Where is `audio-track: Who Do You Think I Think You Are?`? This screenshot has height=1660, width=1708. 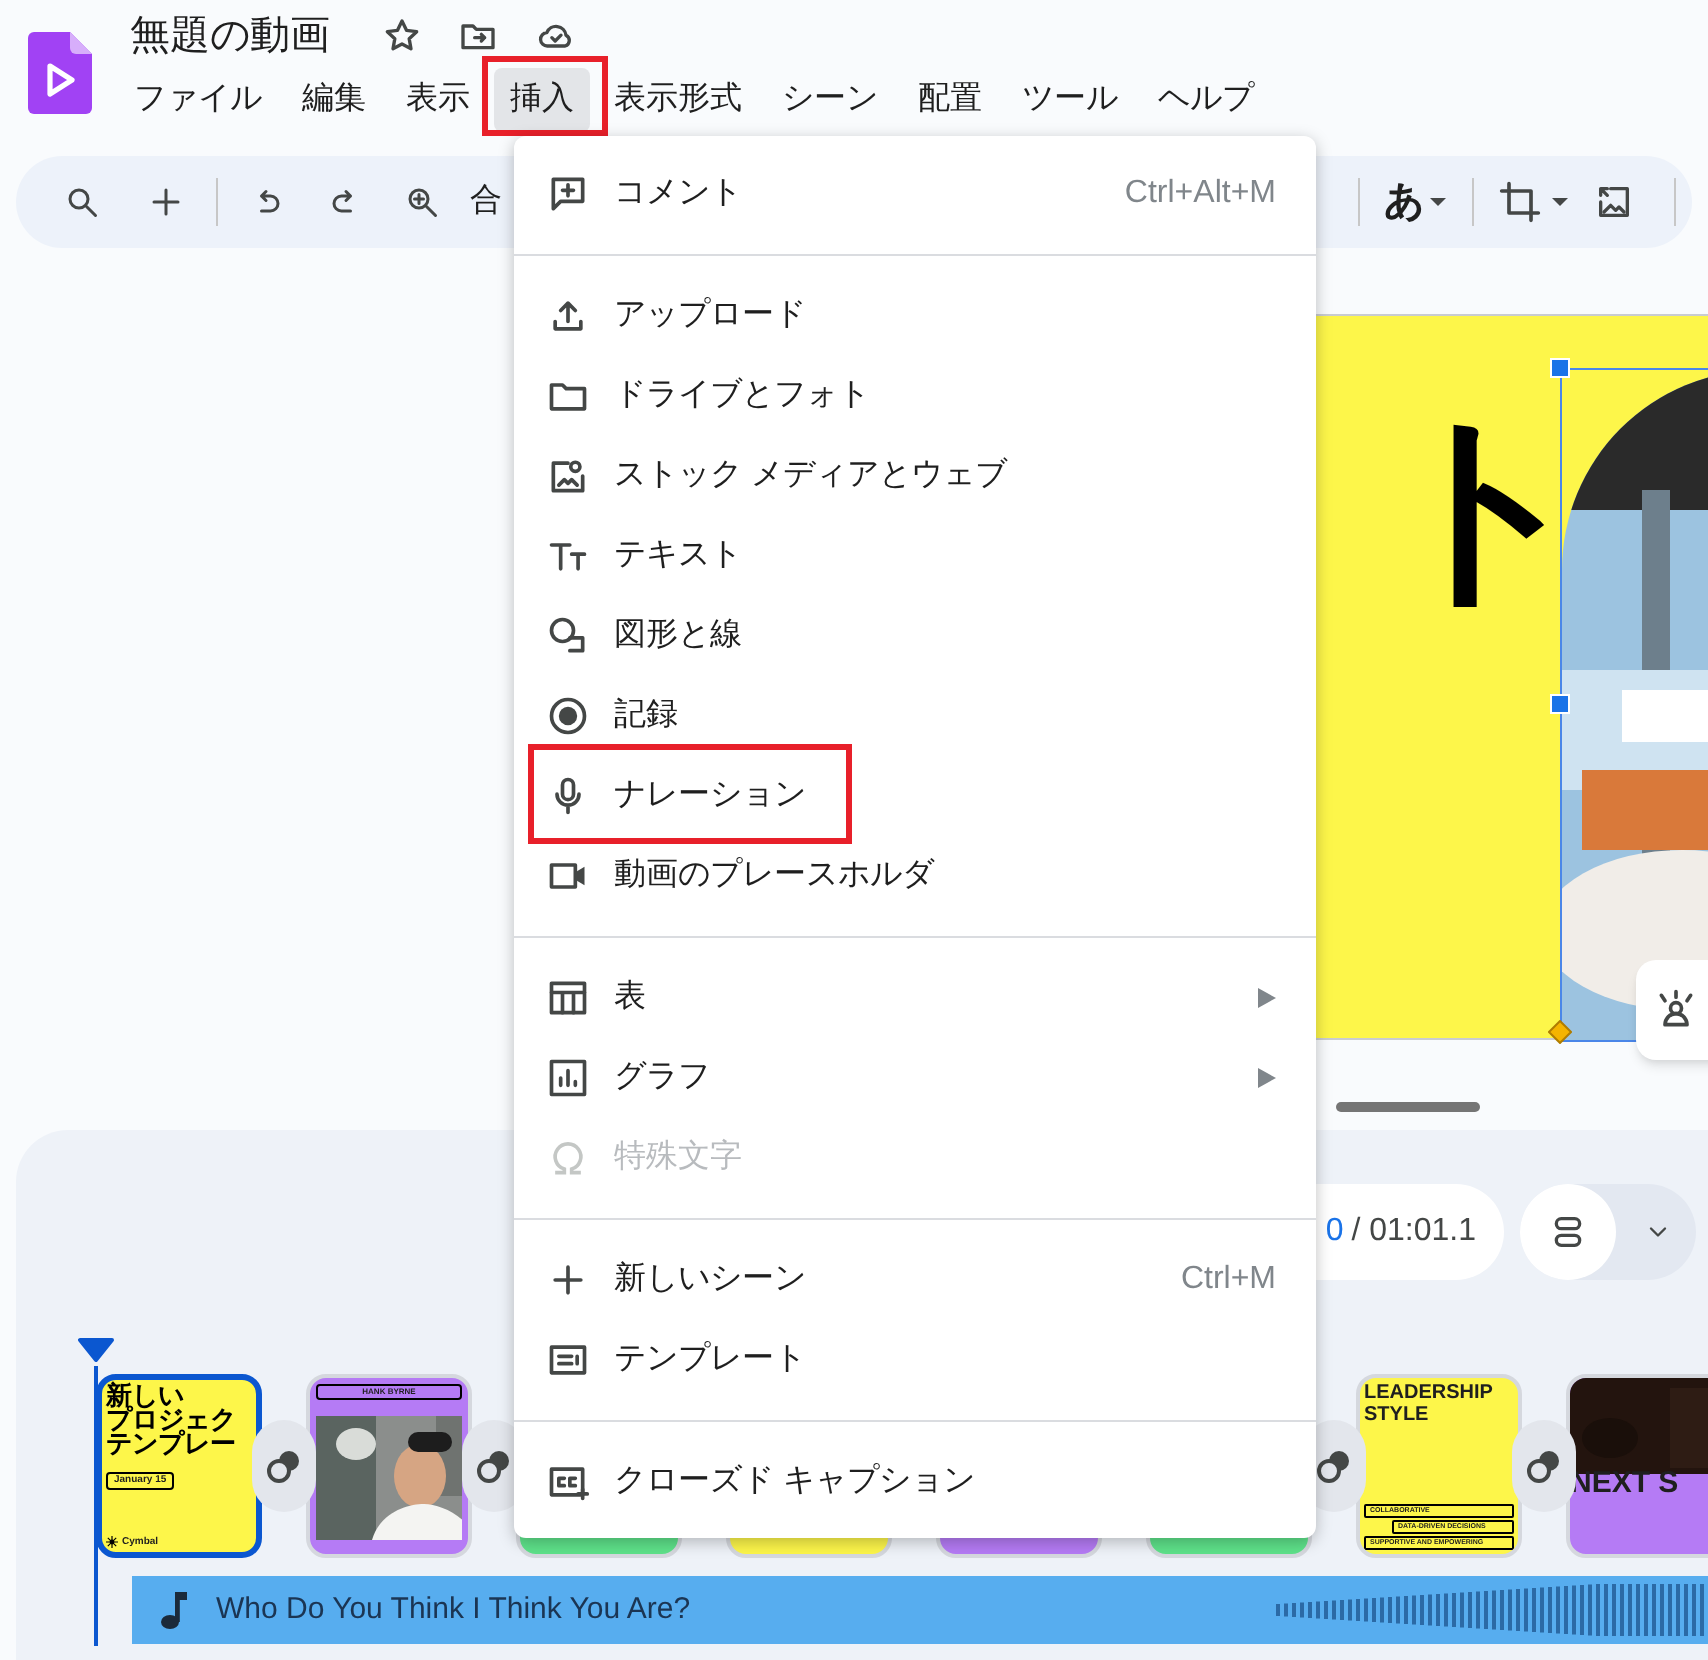 audio-track: Who Do You Think I Think You Are? is located at coordinates (920, 1610).